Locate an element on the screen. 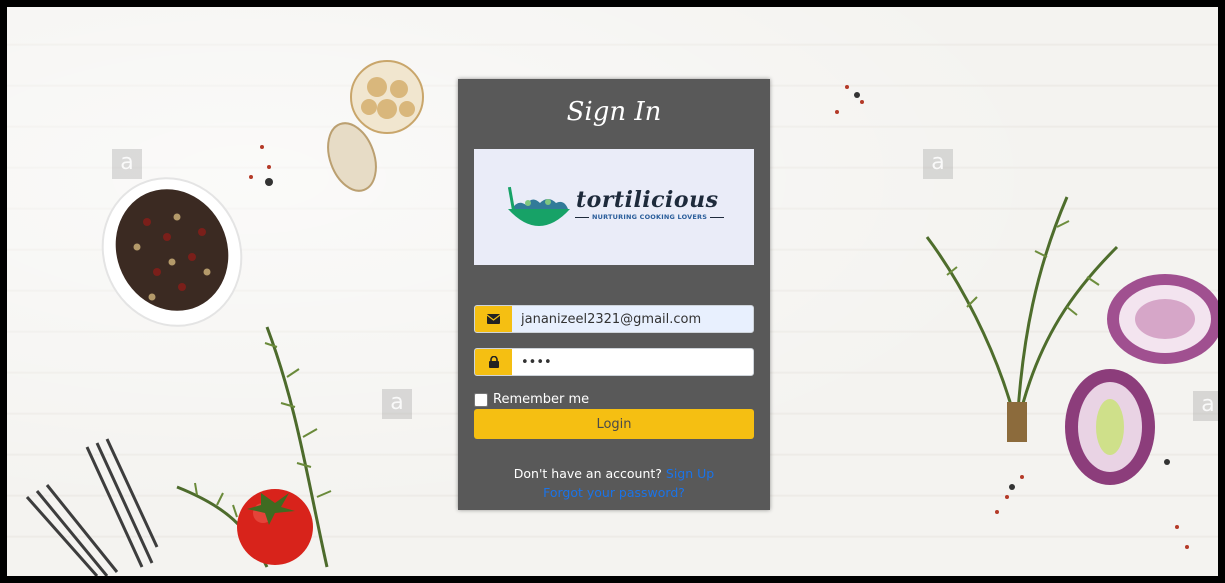 The image size is (1225, 583). email-field is located at coordinates (614, 319).